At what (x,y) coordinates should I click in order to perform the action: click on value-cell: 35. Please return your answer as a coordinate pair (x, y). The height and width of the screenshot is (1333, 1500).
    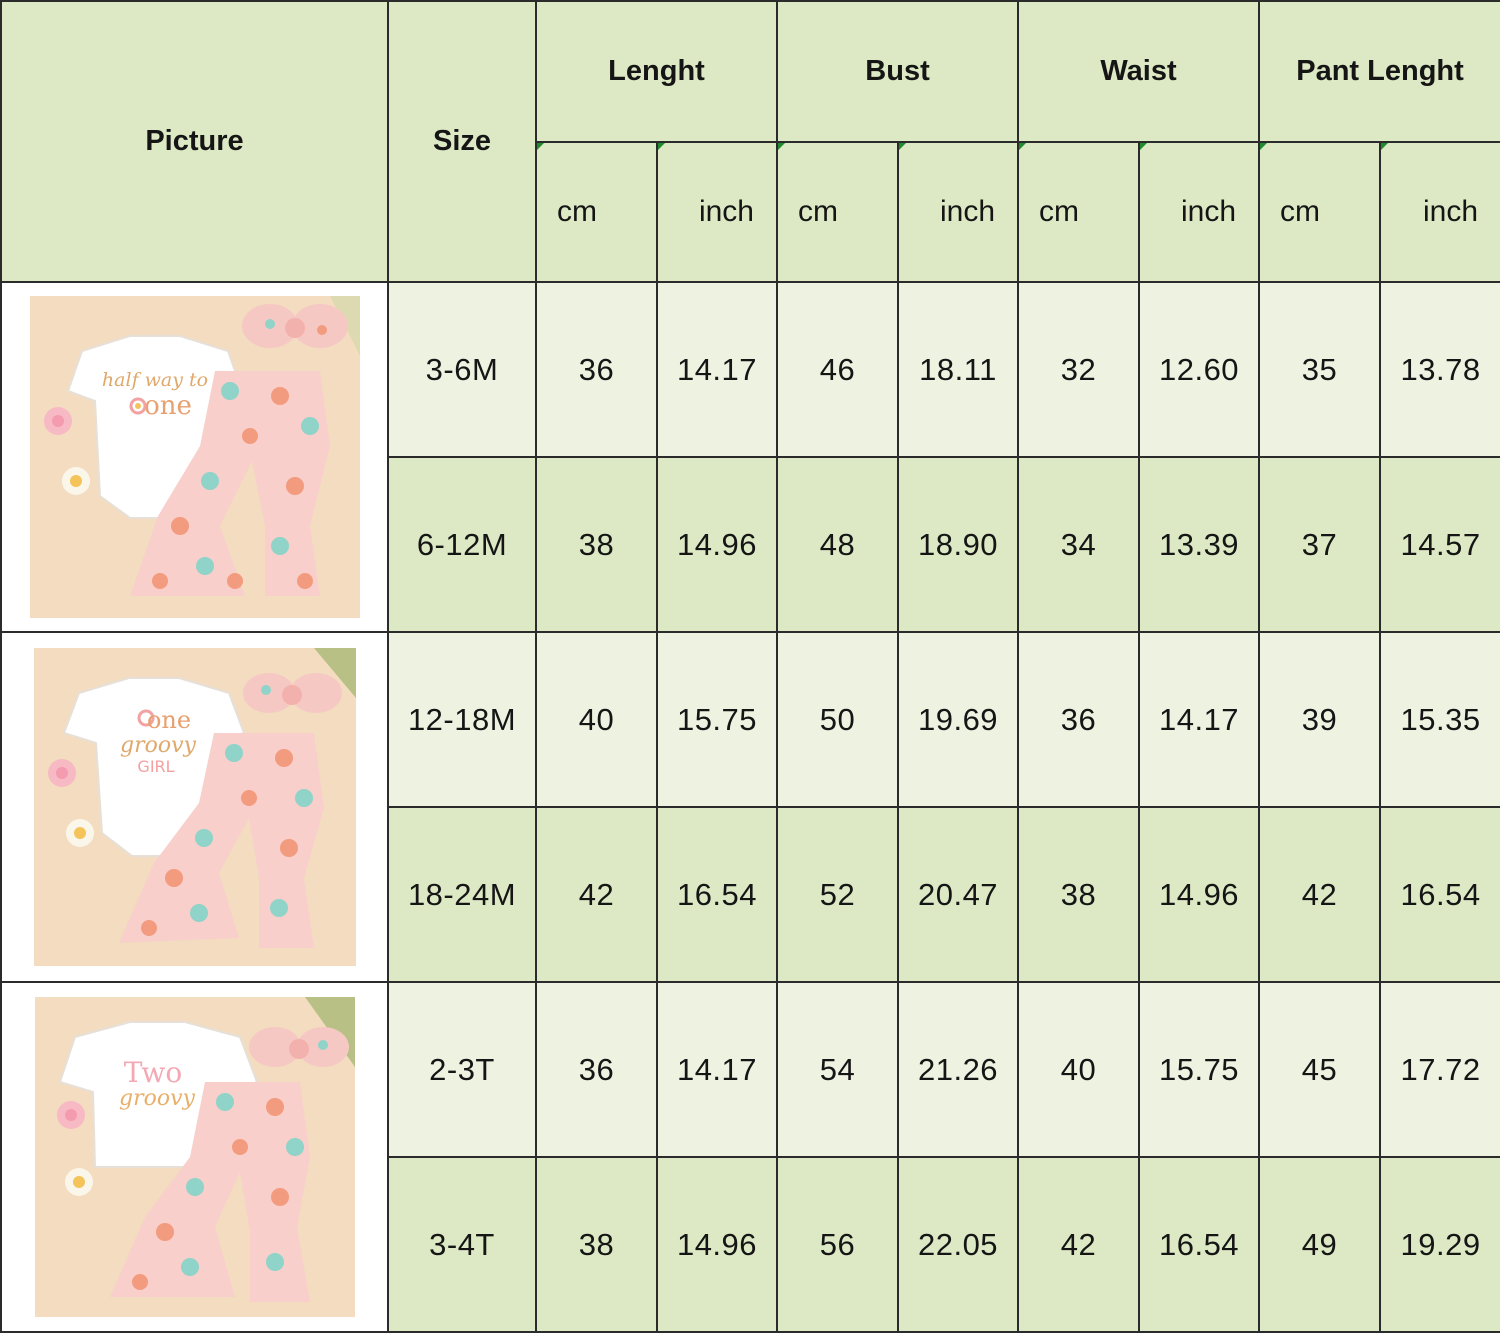
    Looking at the image, I should click on (1320, 369).